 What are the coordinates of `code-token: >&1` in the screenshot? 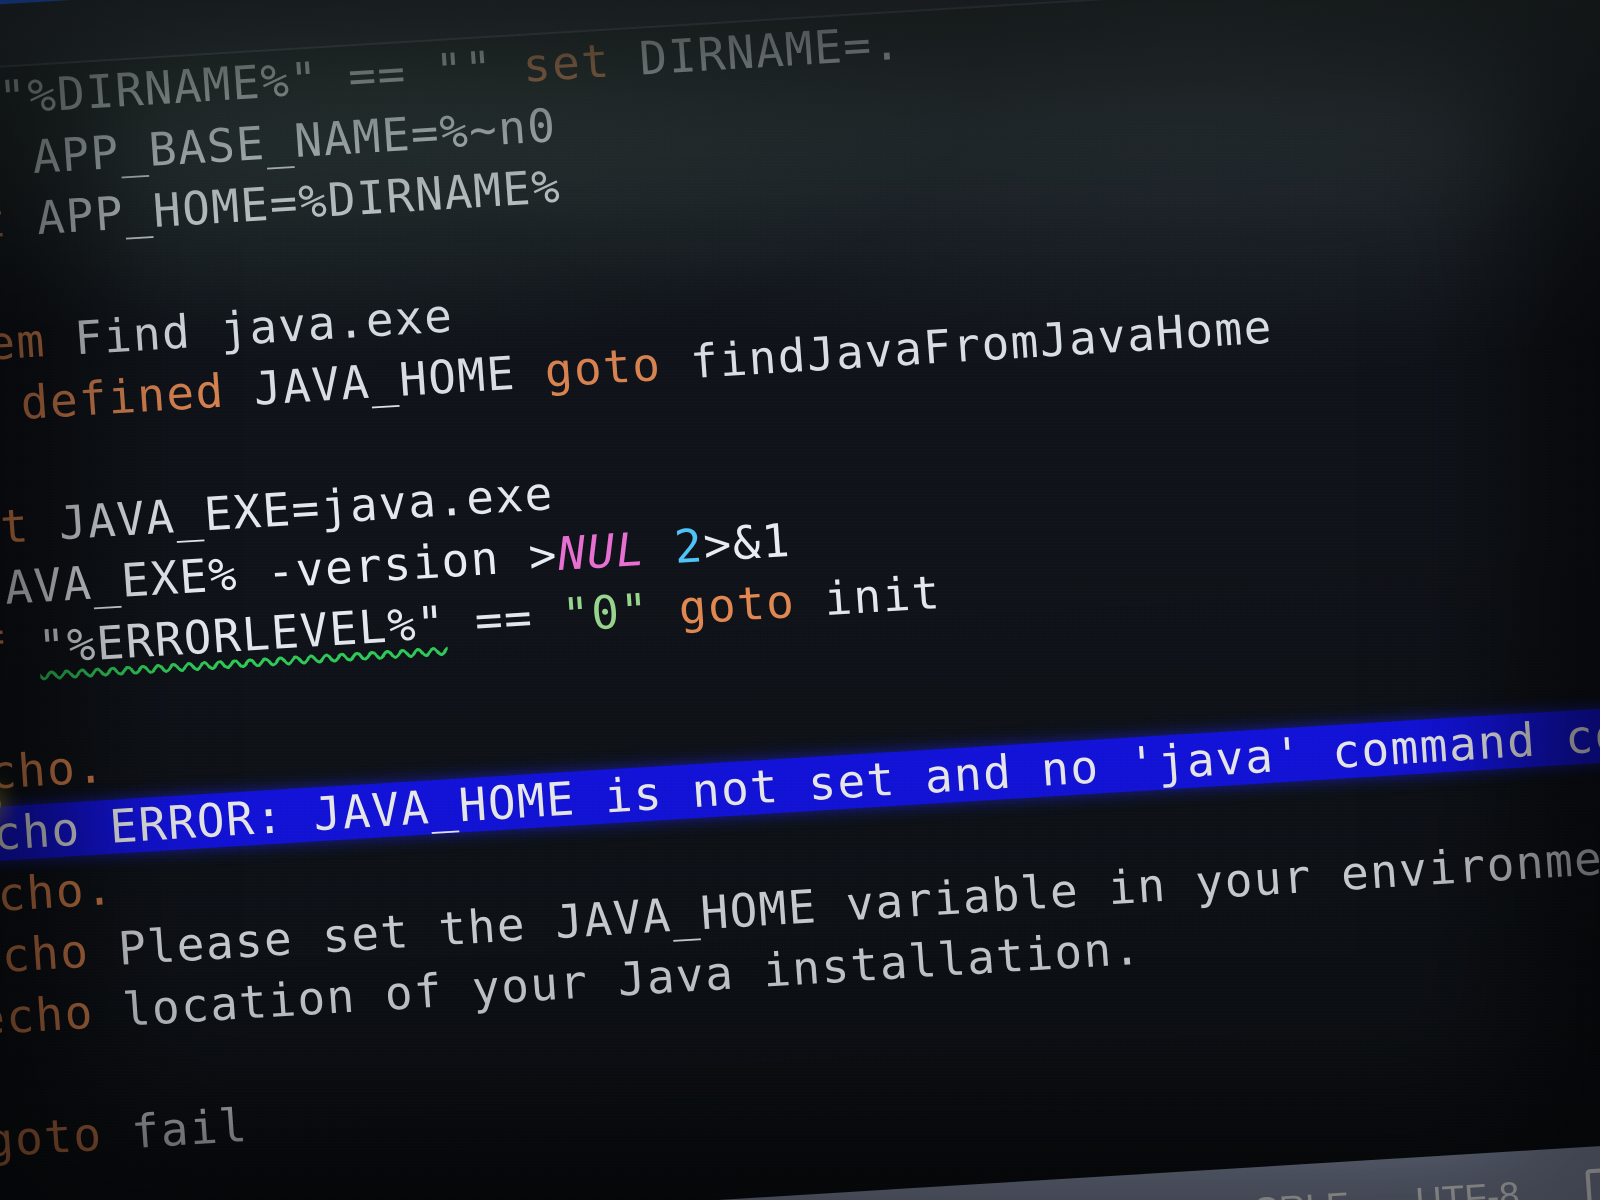 It's located at (747, 543).